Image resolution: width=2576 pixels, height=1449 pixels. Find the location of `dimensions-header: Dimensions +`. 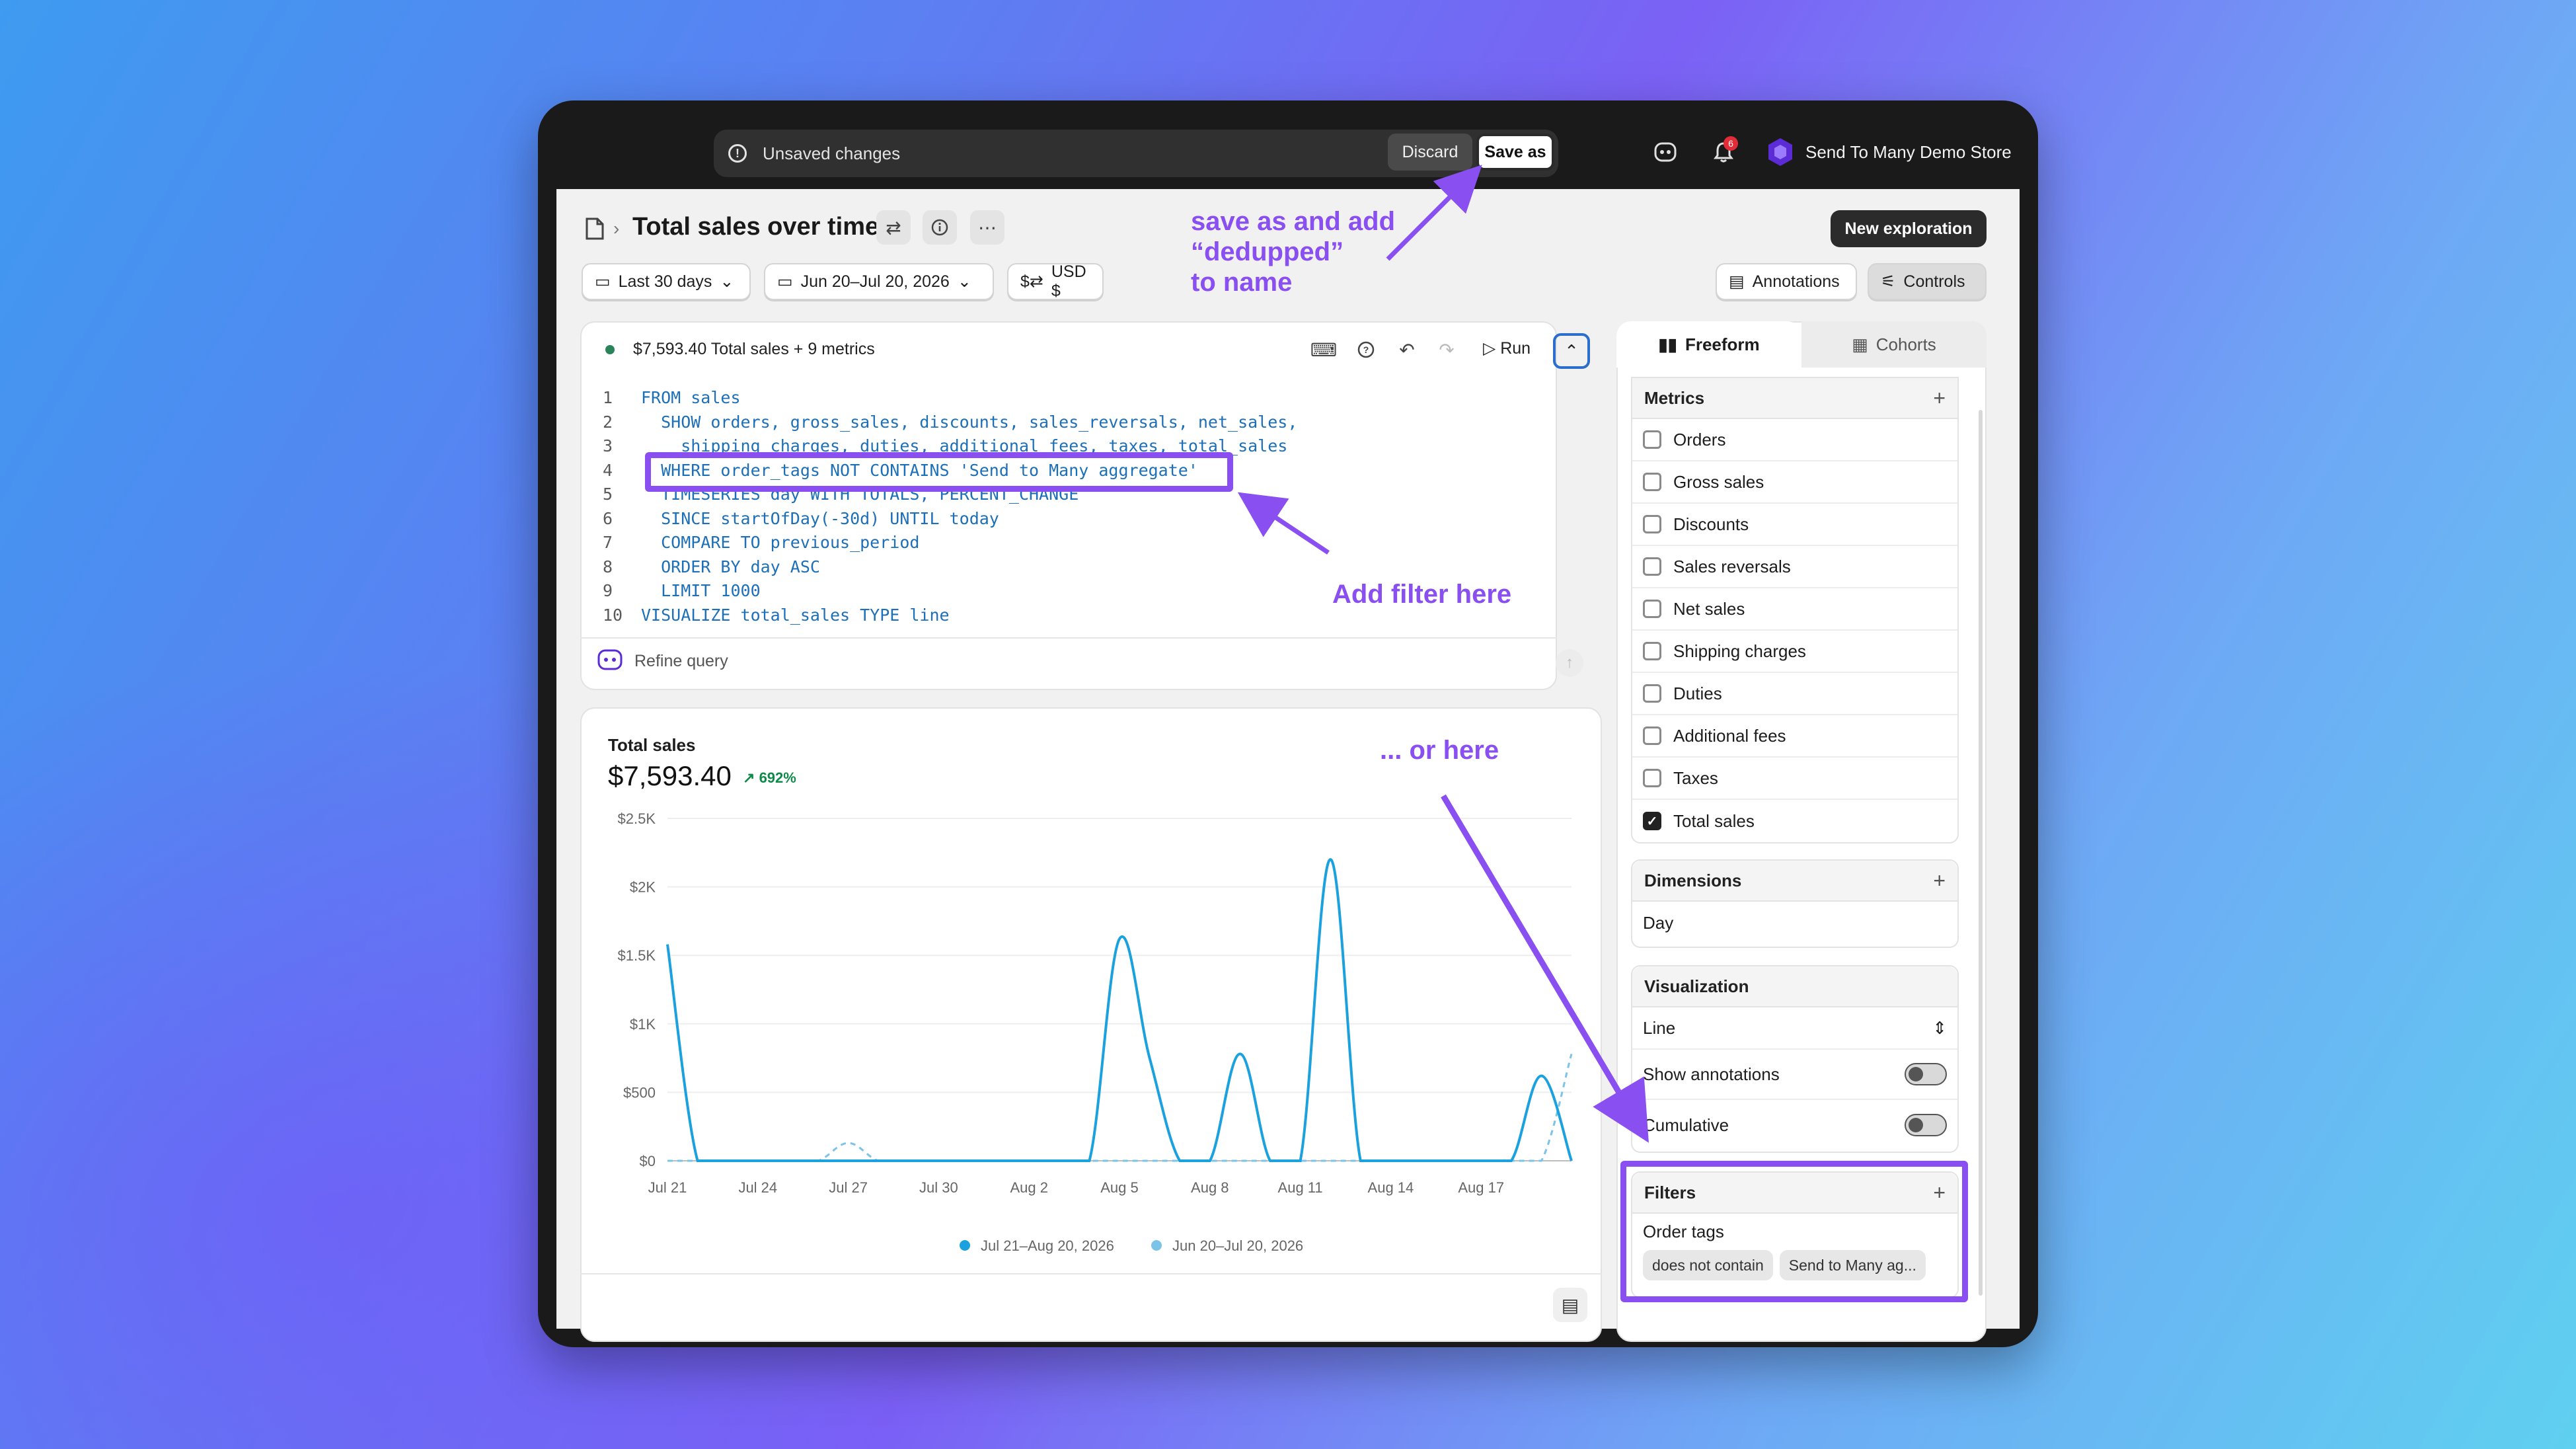

dimensions-header: Dimensions + is located at coordinates (1794, 882).